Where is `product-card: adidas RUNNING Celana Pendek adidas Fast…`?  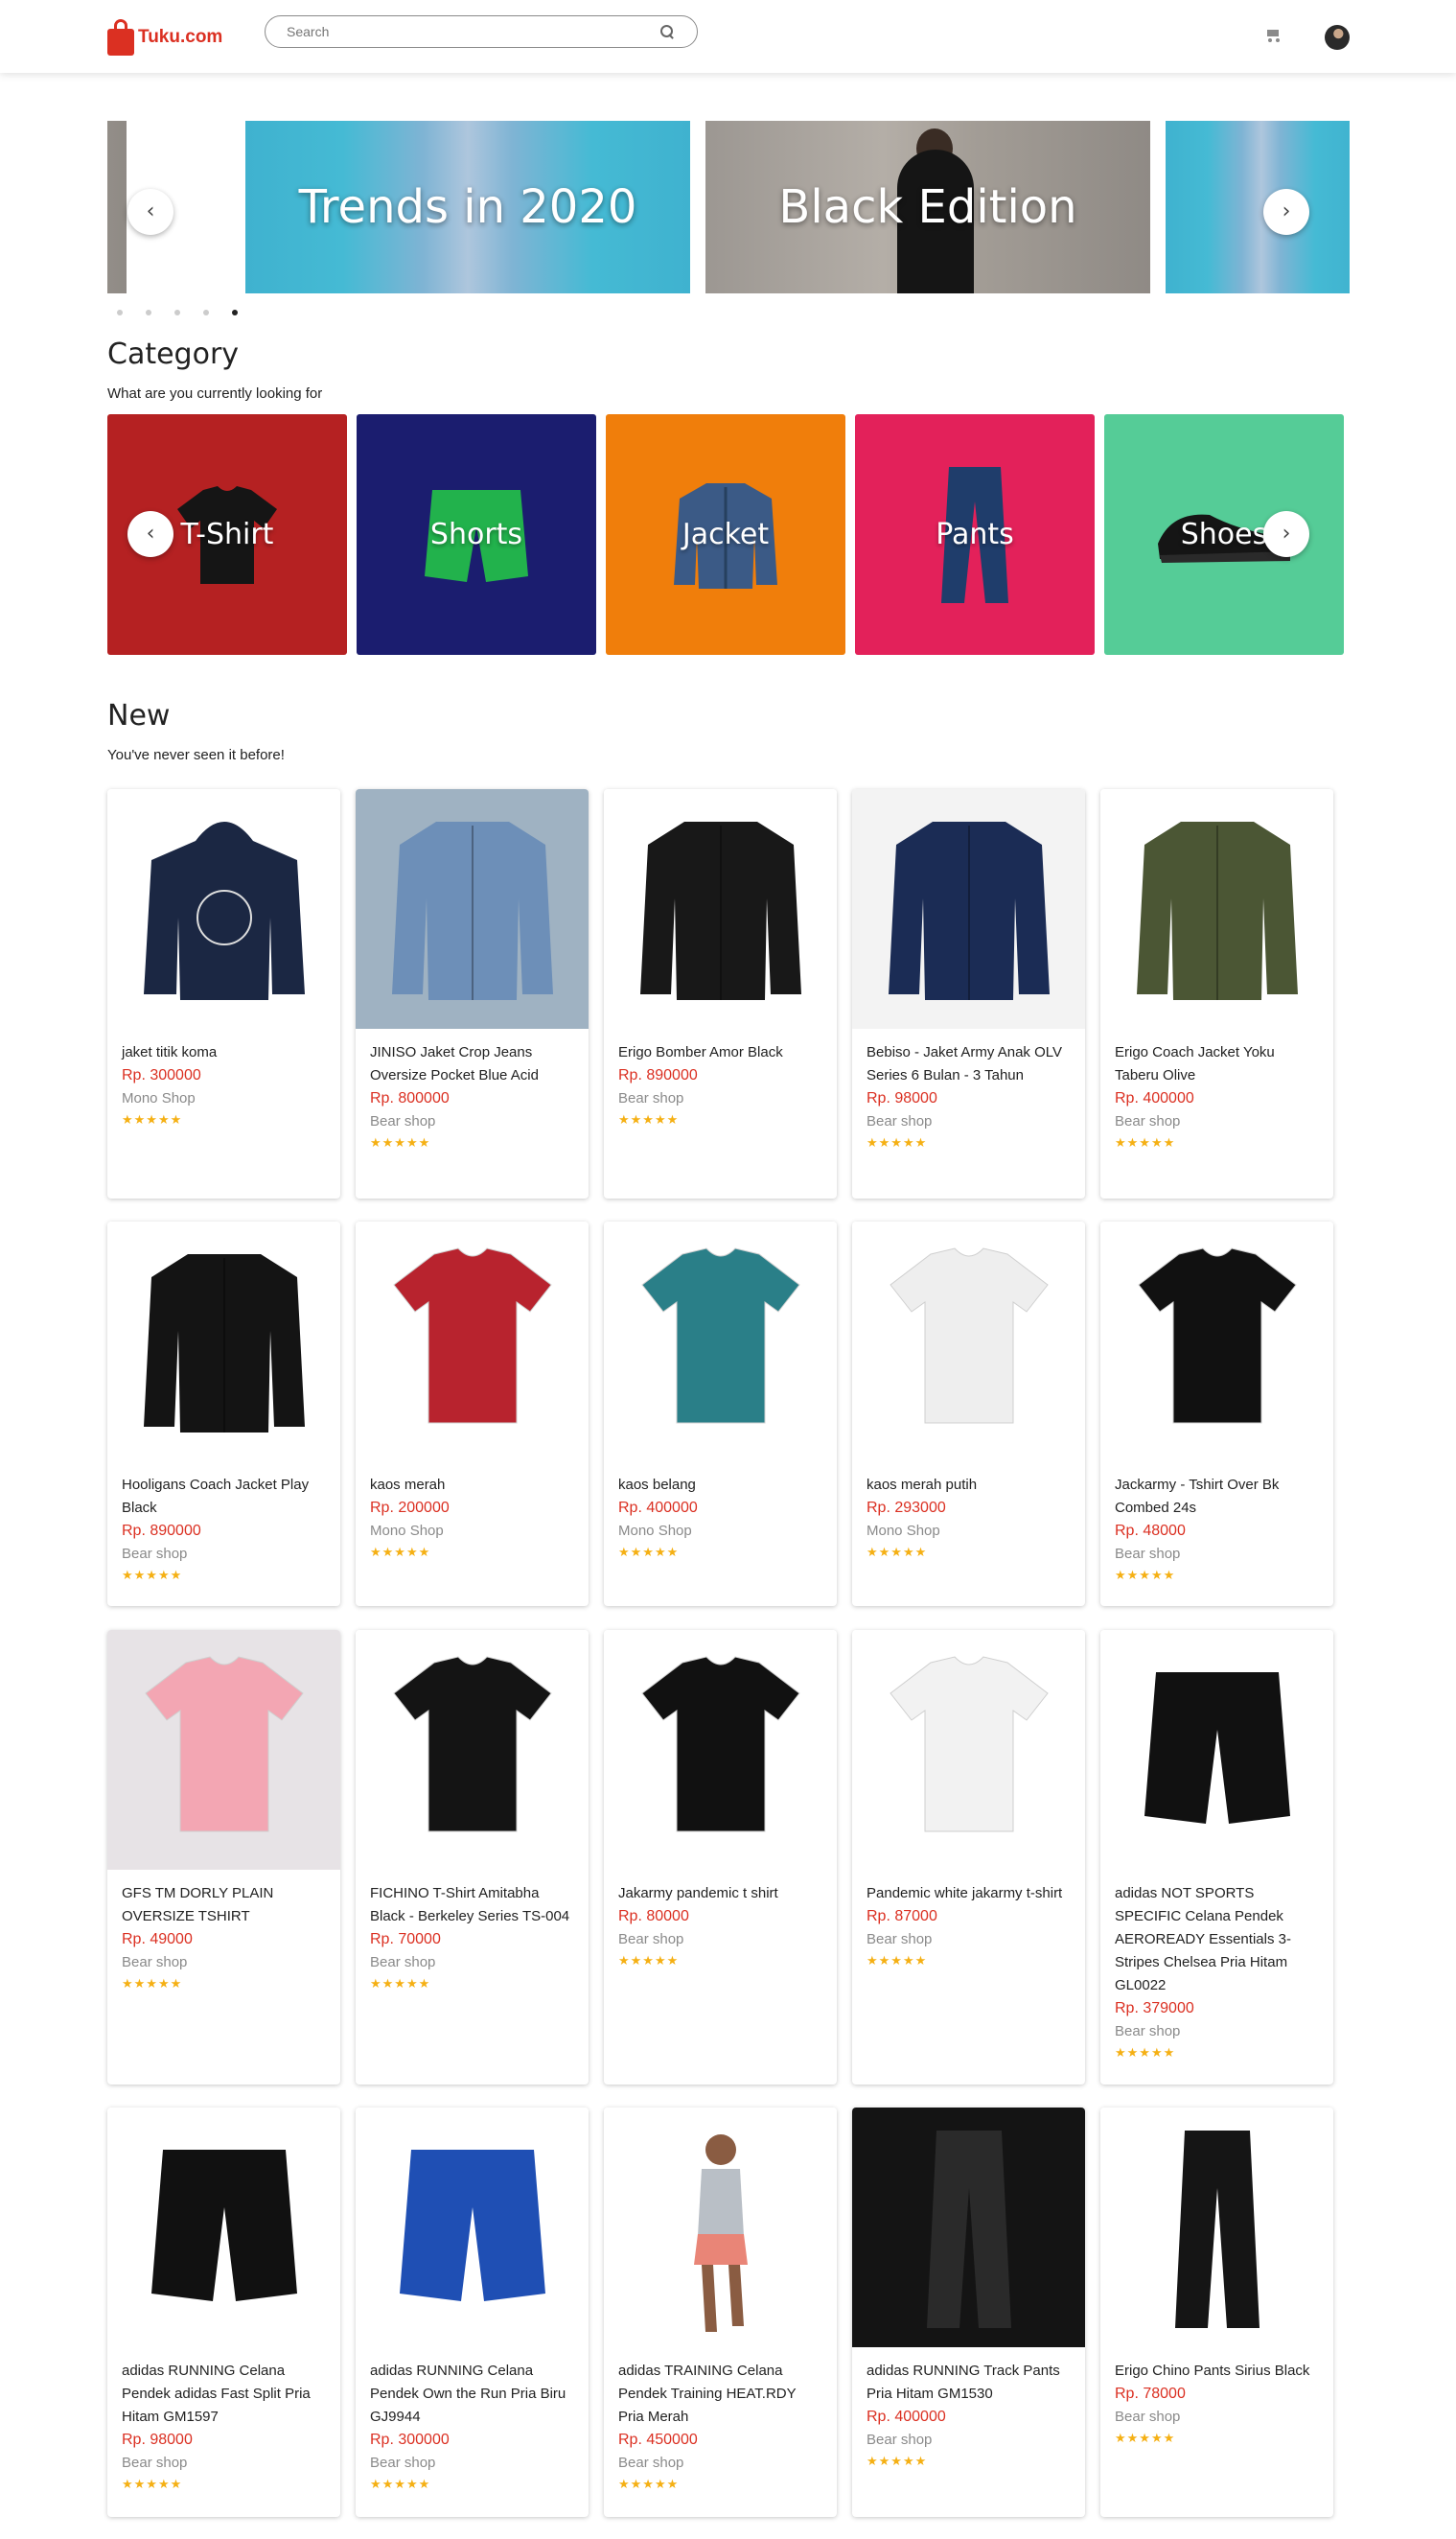
product-card: adidas RUNNING Celana Pendek adidas Fast… is located at coordinates (223, 2312).